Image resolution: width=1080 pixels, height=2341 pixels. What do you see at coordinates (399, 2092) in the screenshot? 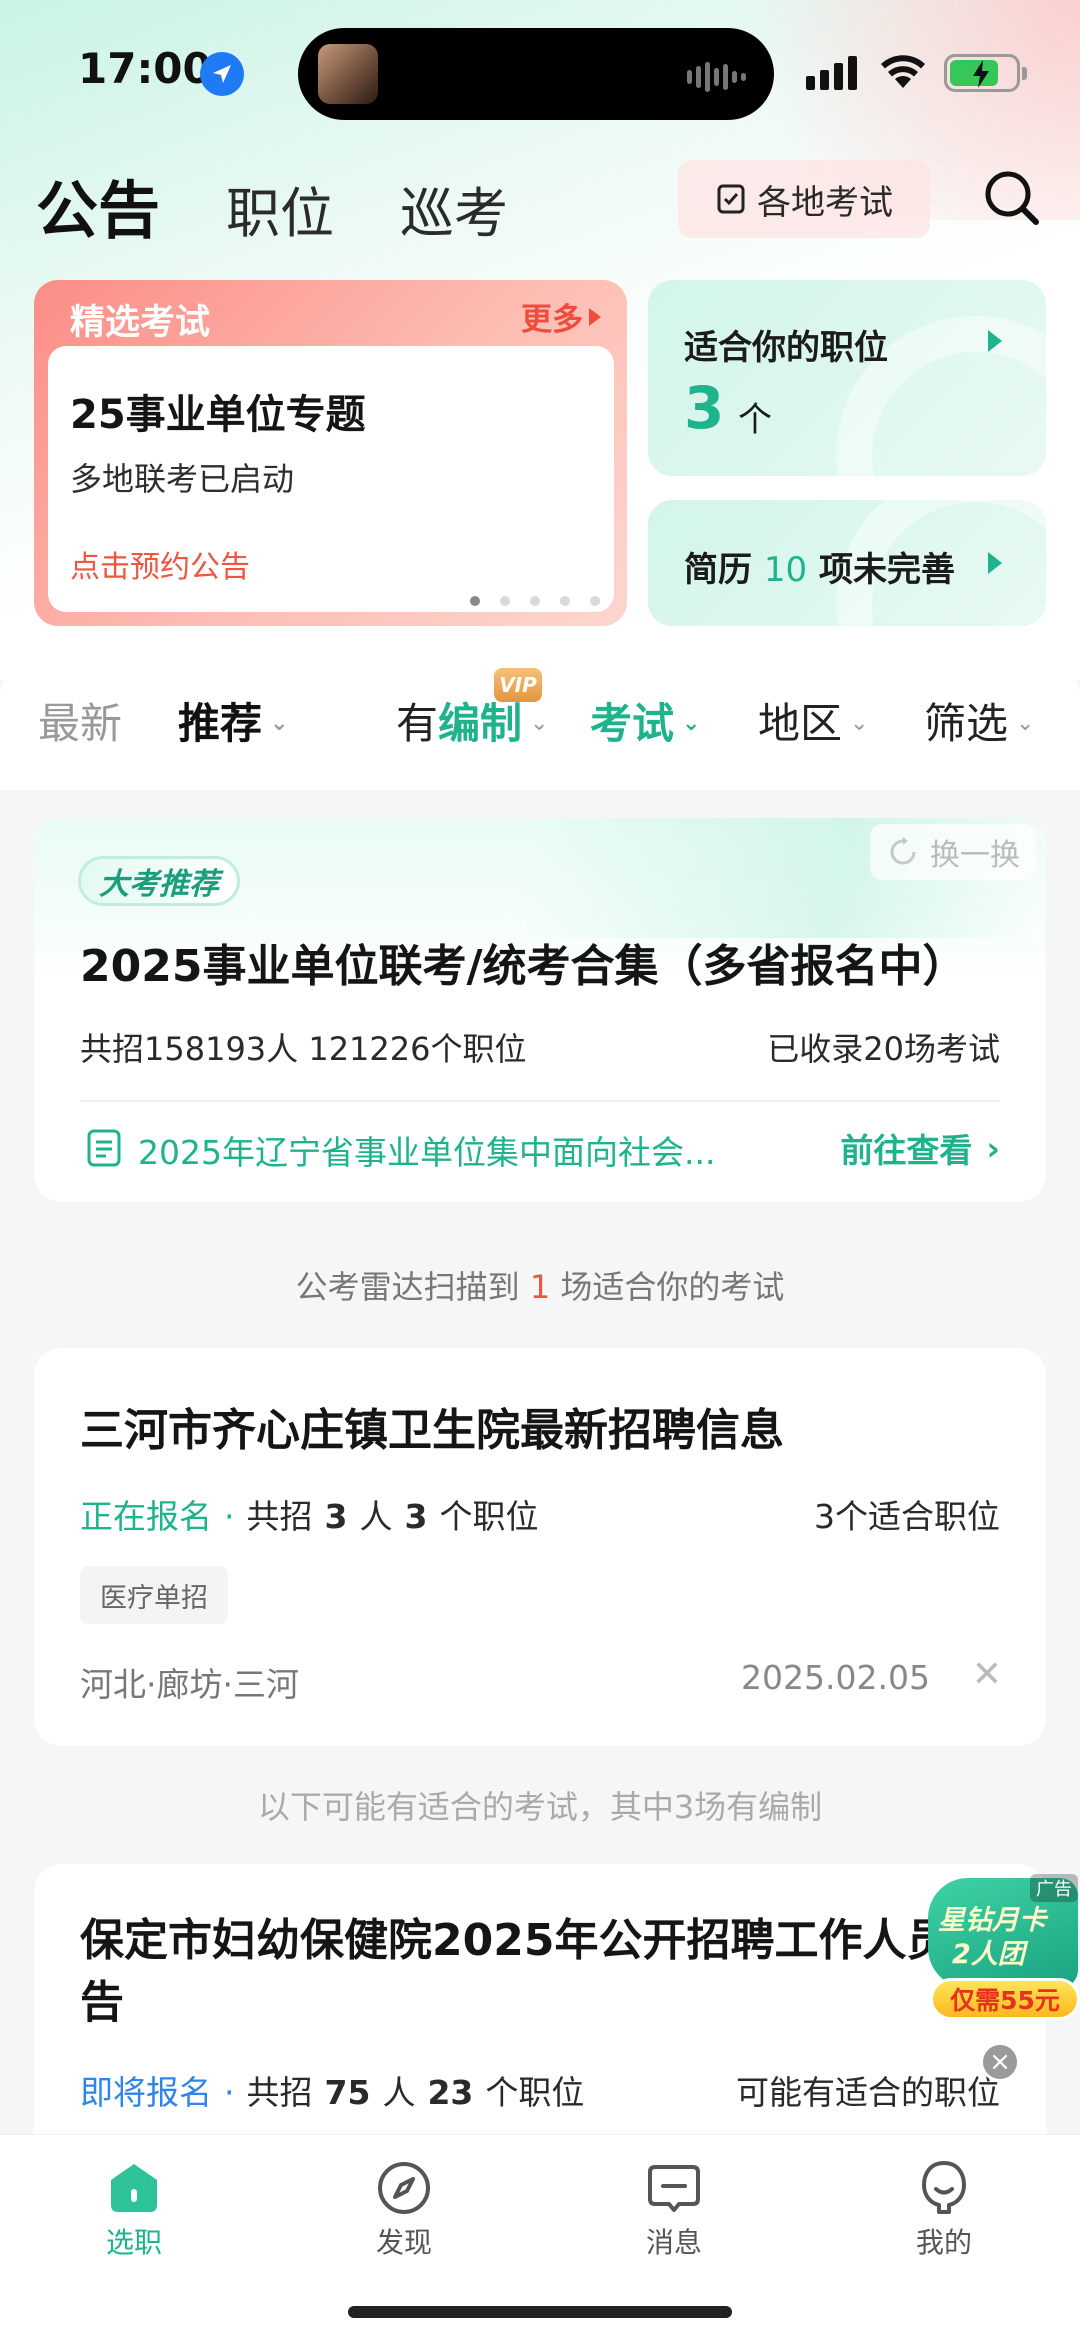
I see `recruit-unit: 人` at bounding box center [399, 2092].